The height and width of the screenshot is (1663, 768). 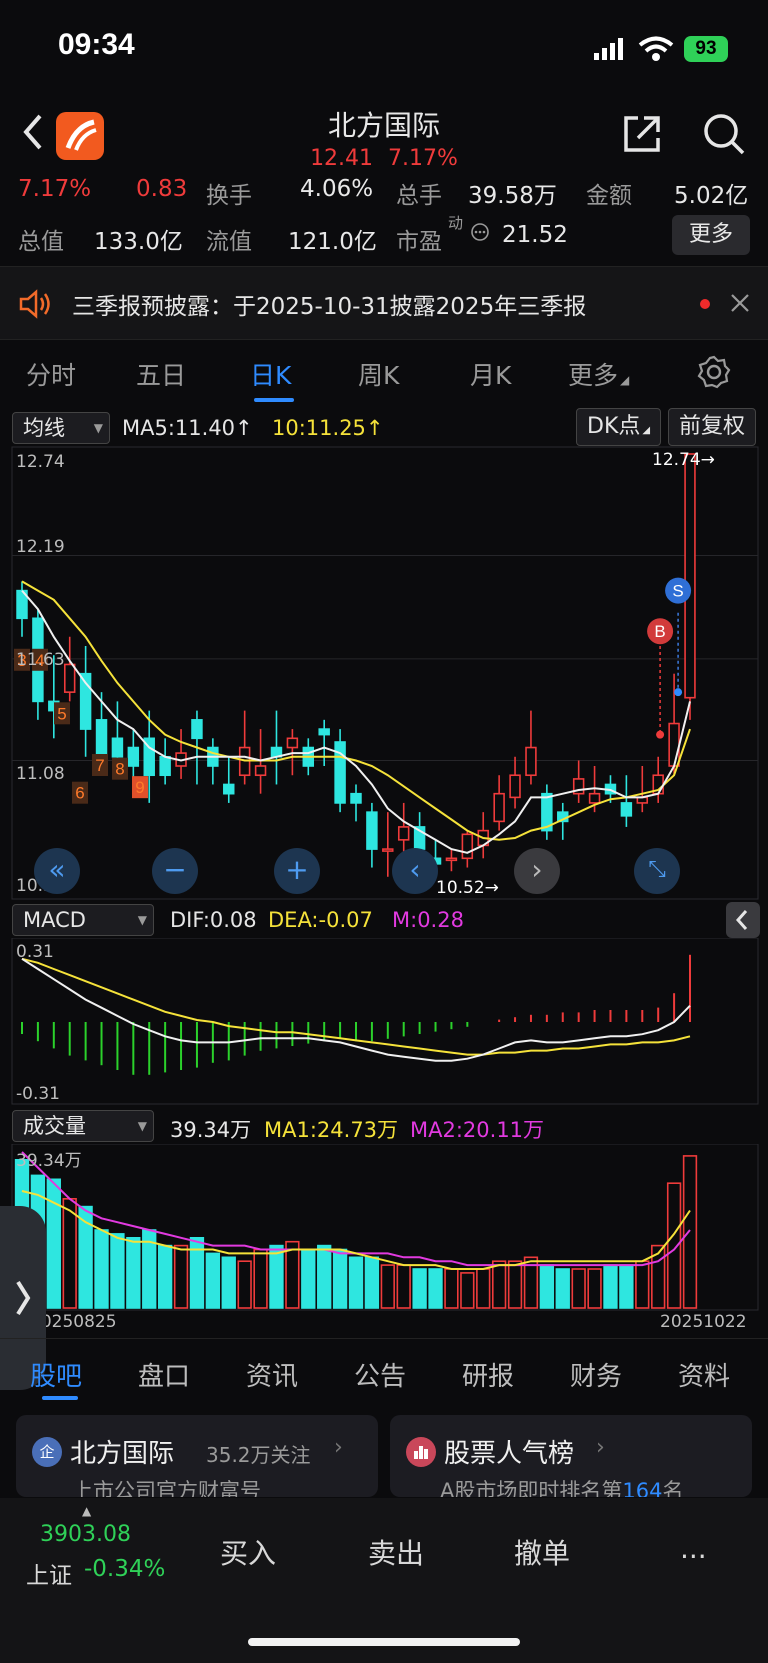 What do you see at coordinates (272, 1374) in the screenshot?
I see `tab-news: 资讯` at bounding box center [272, 1374].